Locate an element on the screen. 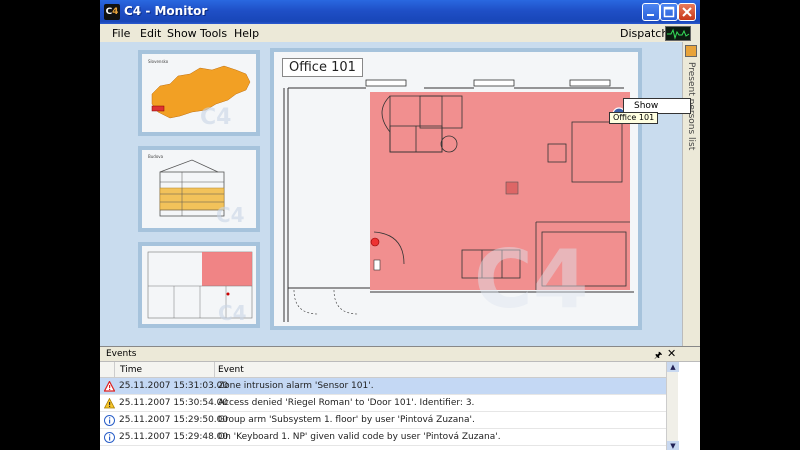  event-time: 25.11.2007 15:31:03.00 is located at coordinates (174, 386).